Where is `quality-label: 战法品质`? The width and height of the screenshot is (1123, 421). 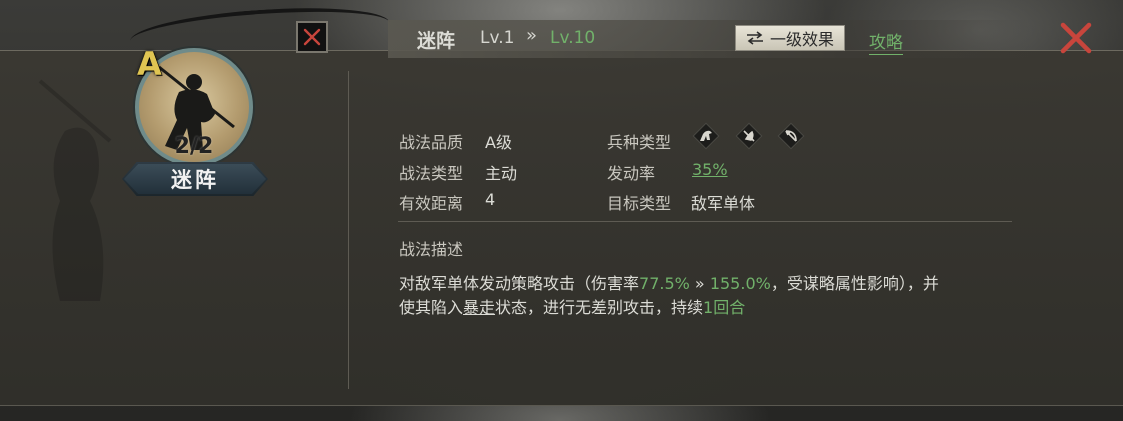
quality-label: 战法品质 is located at coordinates (431, 142).